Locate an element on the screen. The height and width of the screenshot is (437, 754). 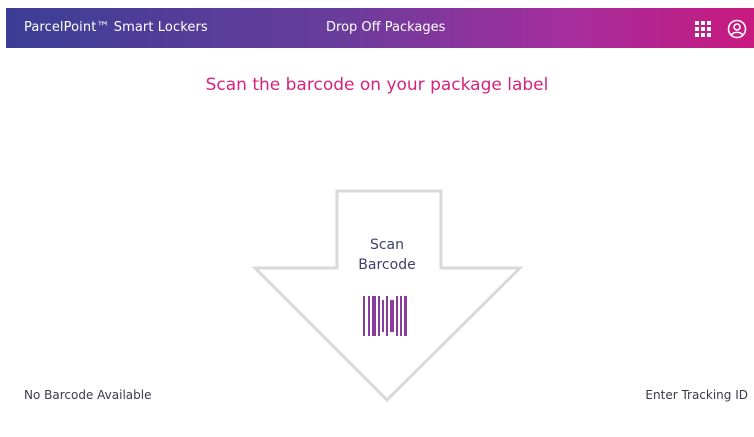
page-title: Drop Off Packages is located at coordinates (386, 27).